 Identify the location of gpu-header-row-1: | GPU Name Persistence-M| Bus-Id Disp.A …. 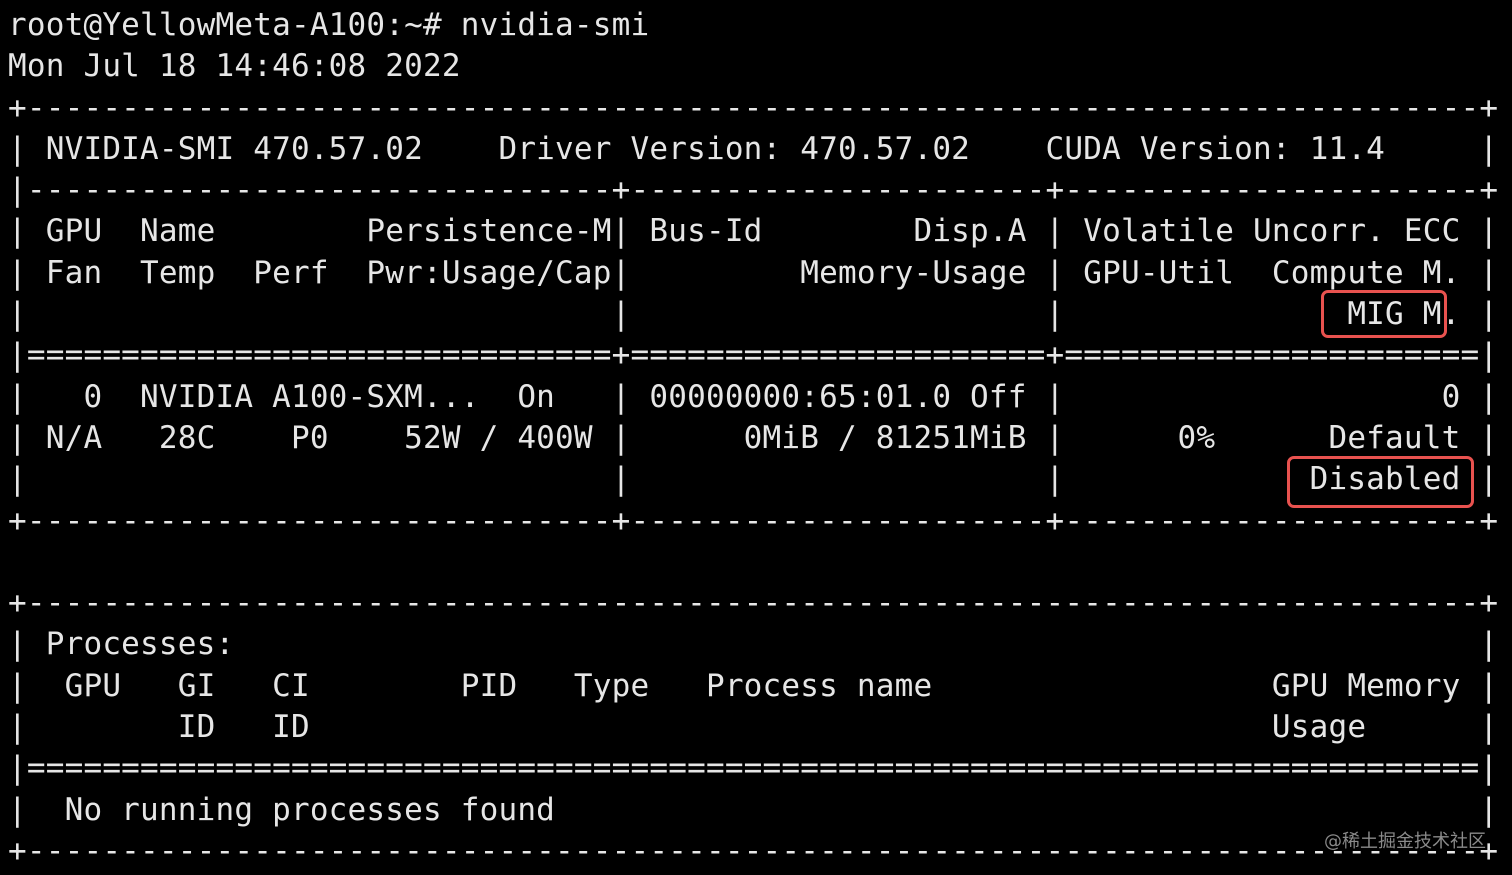
(753, 231).